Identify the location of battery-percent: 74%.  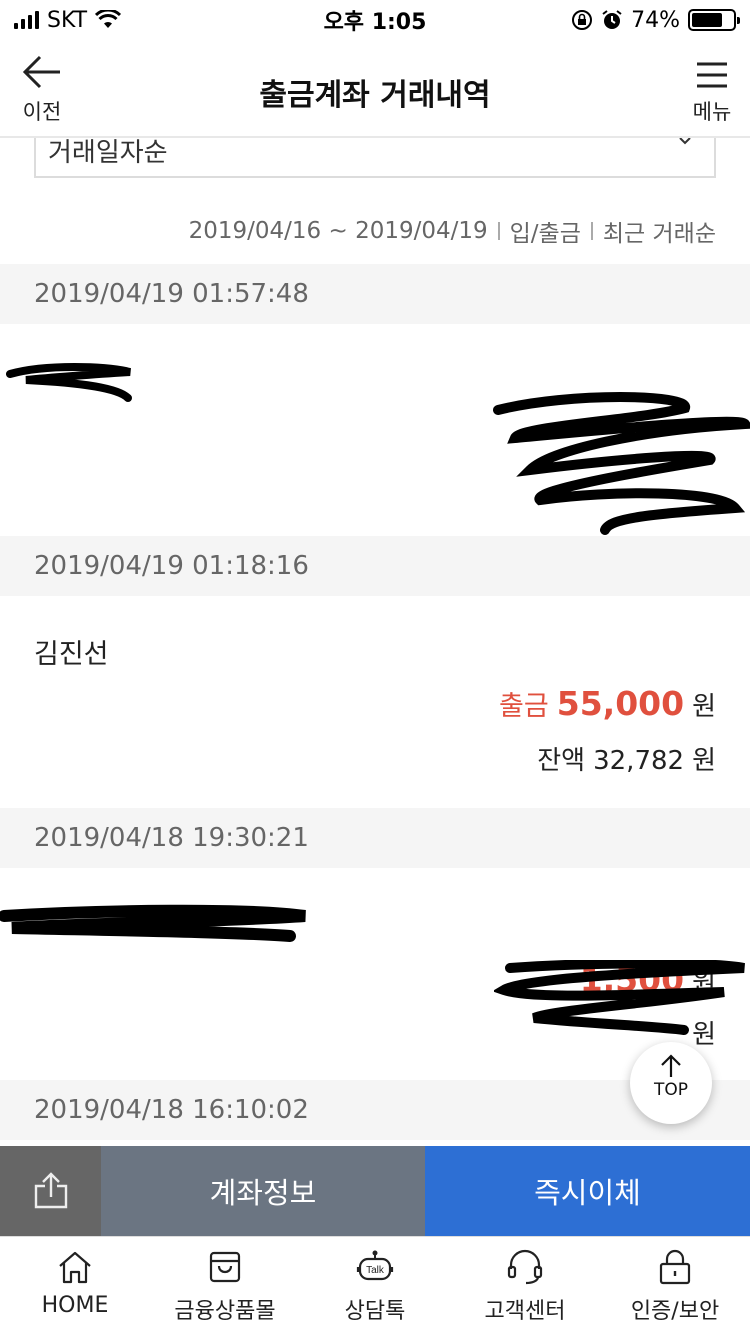
(655, 20).